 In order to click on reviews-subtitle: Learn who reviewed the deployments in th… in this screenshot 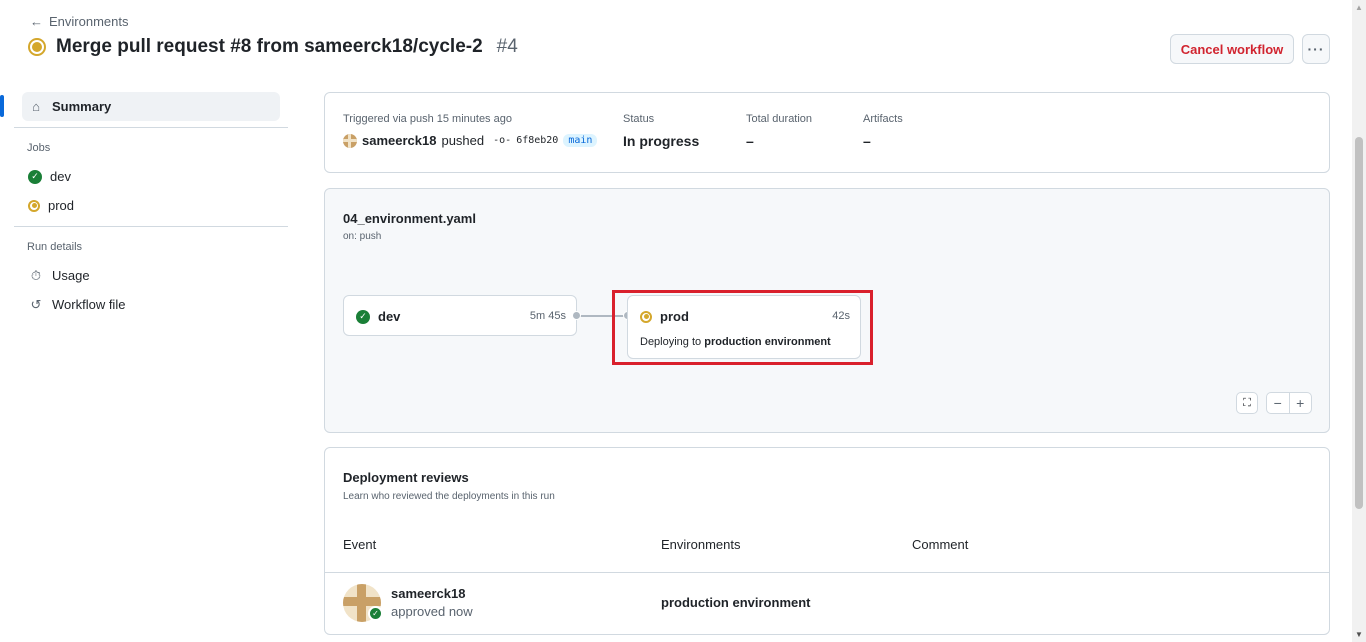, I will do `click(449, 496)`.